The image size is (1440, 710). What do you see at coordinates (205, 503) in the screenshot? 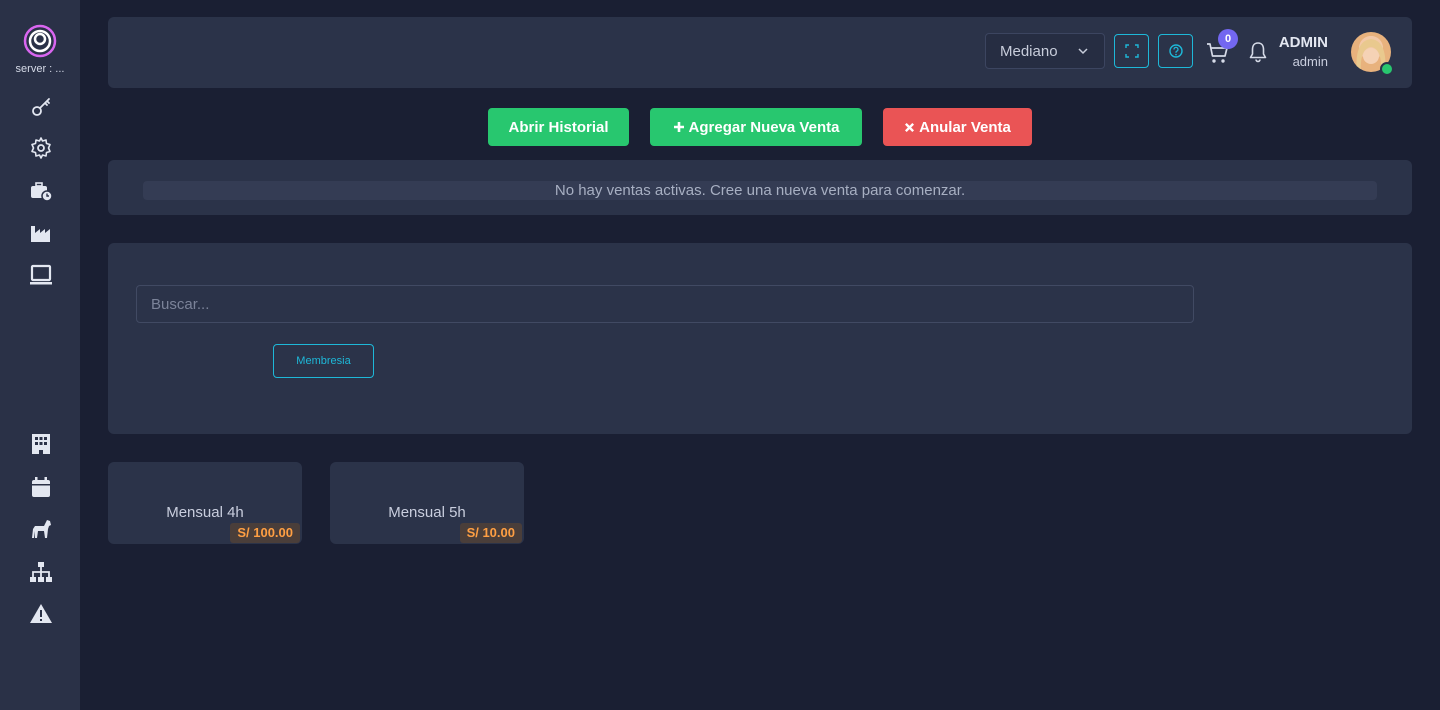
I see `product-card: Mensual 4h S/ 100.00` at bounding box center [205, 503].